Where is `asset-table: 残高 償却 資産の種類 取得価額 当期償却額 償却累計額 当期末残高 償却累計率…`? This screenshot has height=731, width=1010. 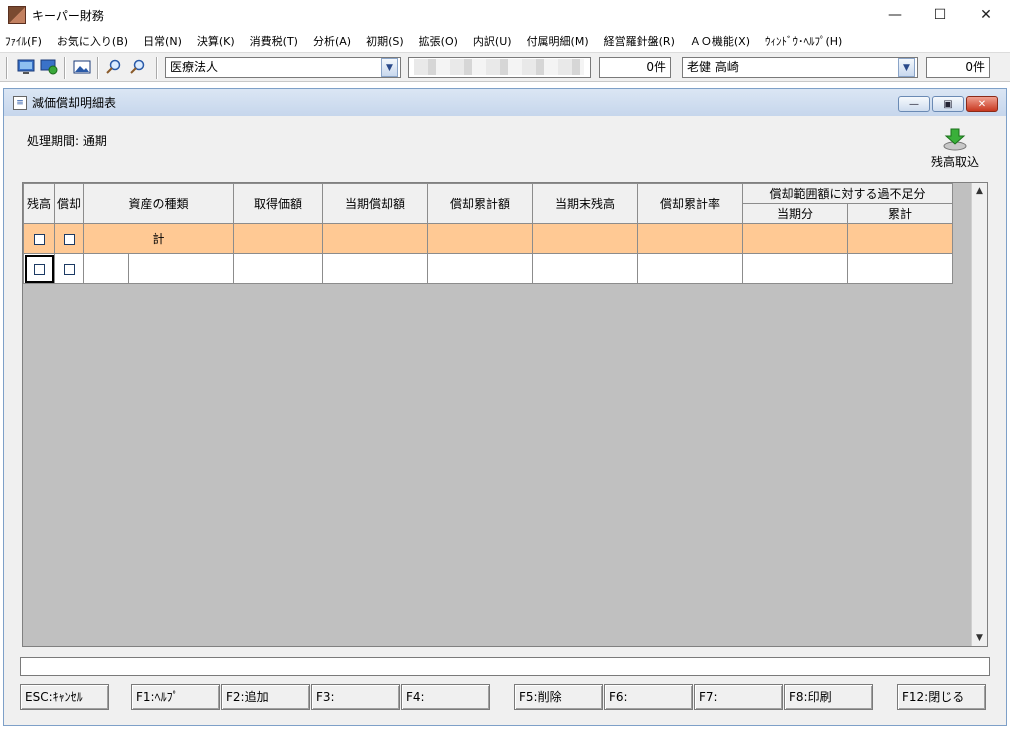 asset-table: 残高 償却 資産の種類 取得価額 当期償却額 償却累計額 当期末残高 償却累計率… is located at coordinates (488, 233).